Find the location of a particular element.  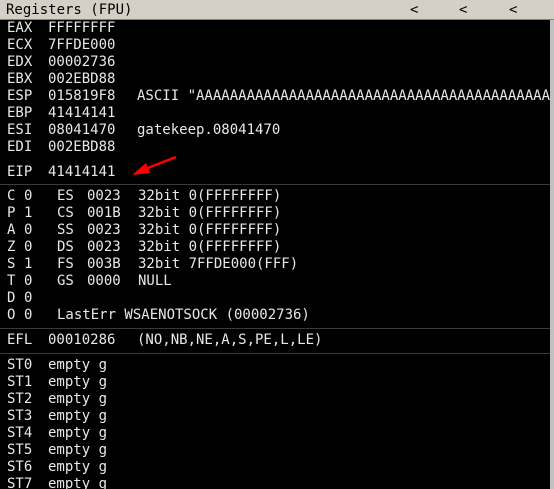

register-name: ECX is located at coordinates (20, 45).